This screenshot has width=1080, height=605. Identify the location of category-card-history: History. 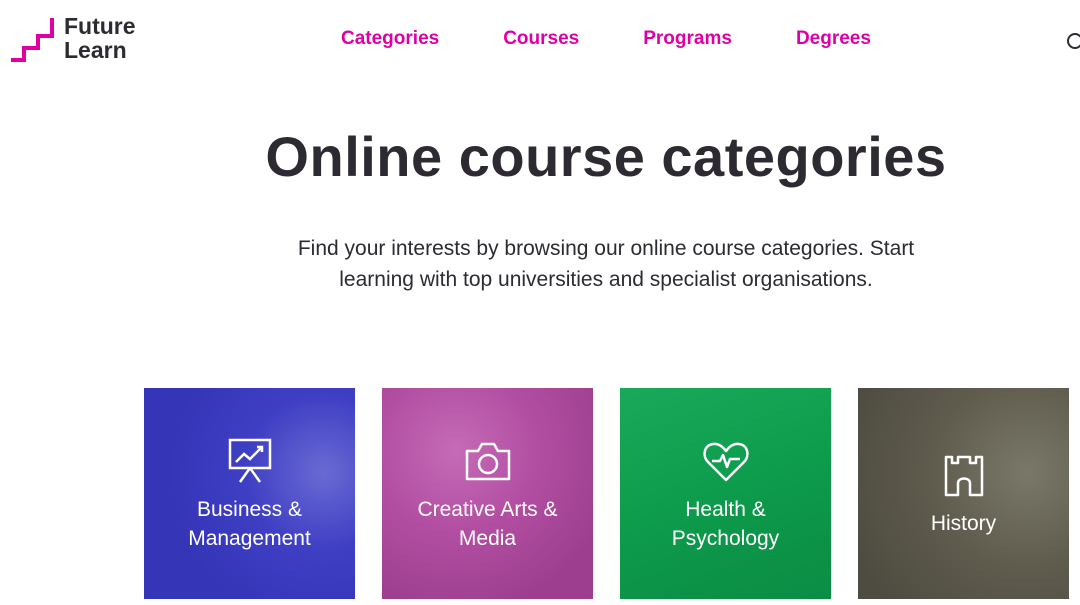
(963, 493).